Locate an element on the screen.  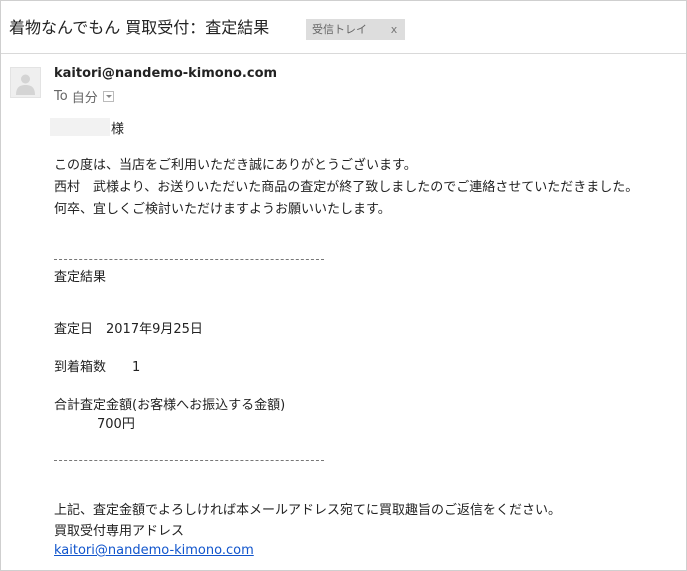
inbox-label-text: 受信トレイ is located at coordinates (339, 29).